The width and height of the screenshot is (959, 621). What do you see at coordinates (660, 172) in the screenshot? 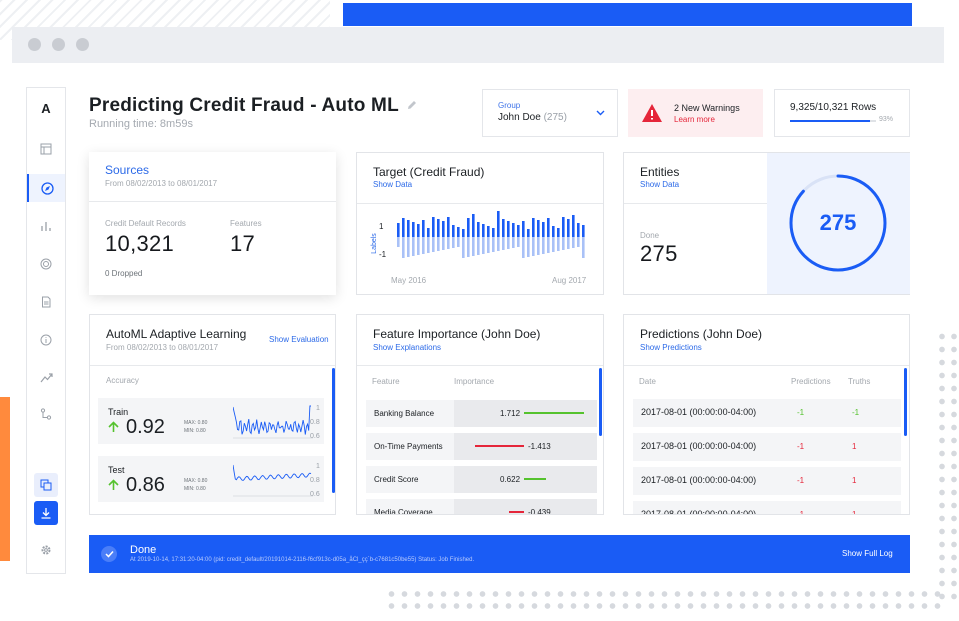
I see `entities-title: Entities` at bounding box center [660, 172].